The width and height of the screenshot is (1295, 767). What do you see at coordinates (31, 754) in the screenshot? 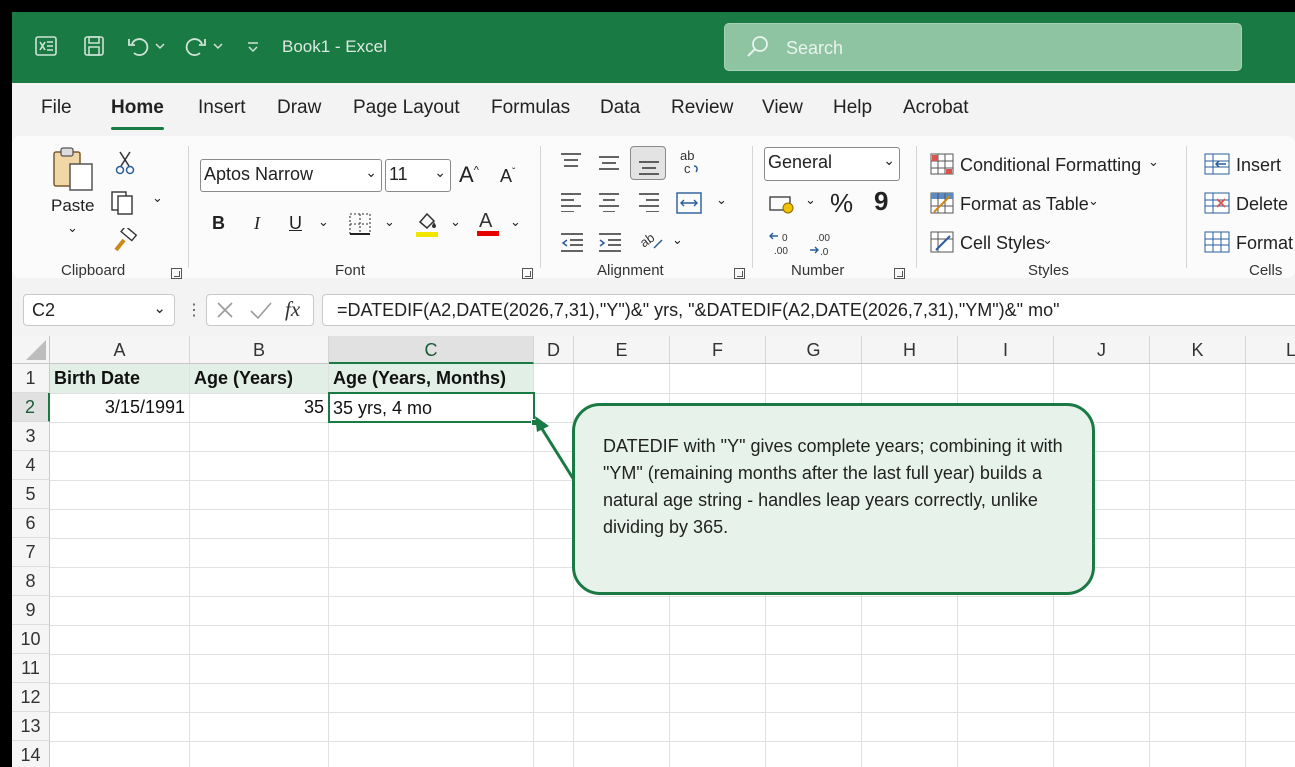
I see `row-header-14: 14` at bounding box center [31, 754].